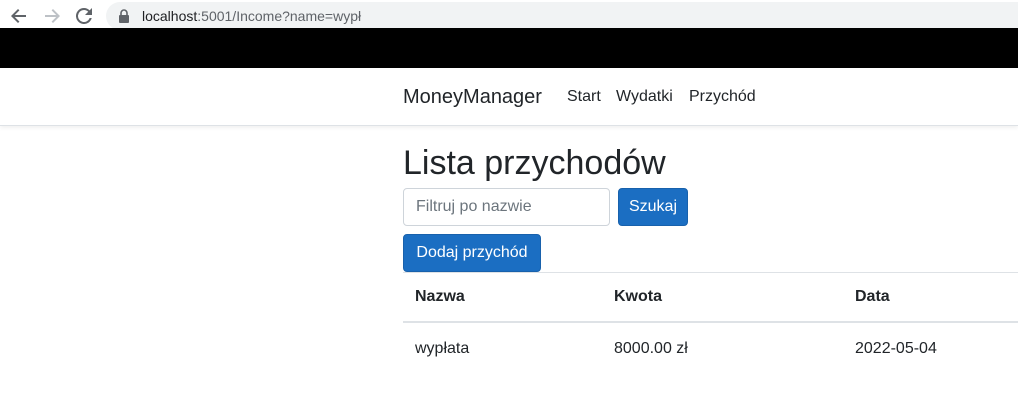  Describe the element at coordinates (509, 48) in the screenshot. I see `black-band` at that location.